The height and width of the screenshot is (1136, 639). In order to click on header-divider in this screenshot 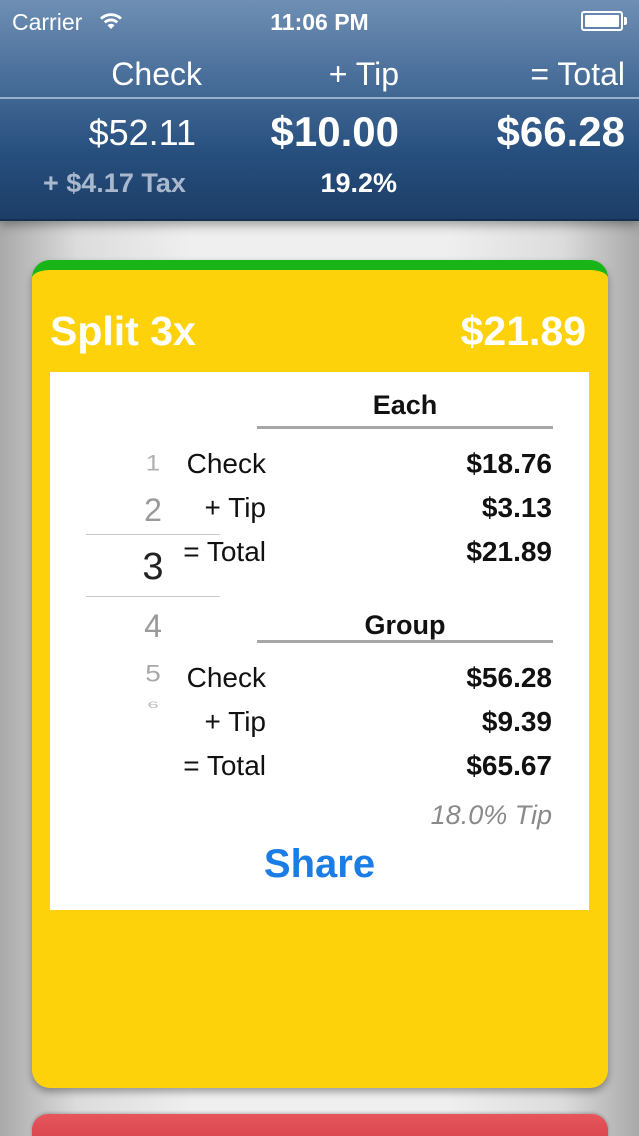, I will do `click(319, 98)`.